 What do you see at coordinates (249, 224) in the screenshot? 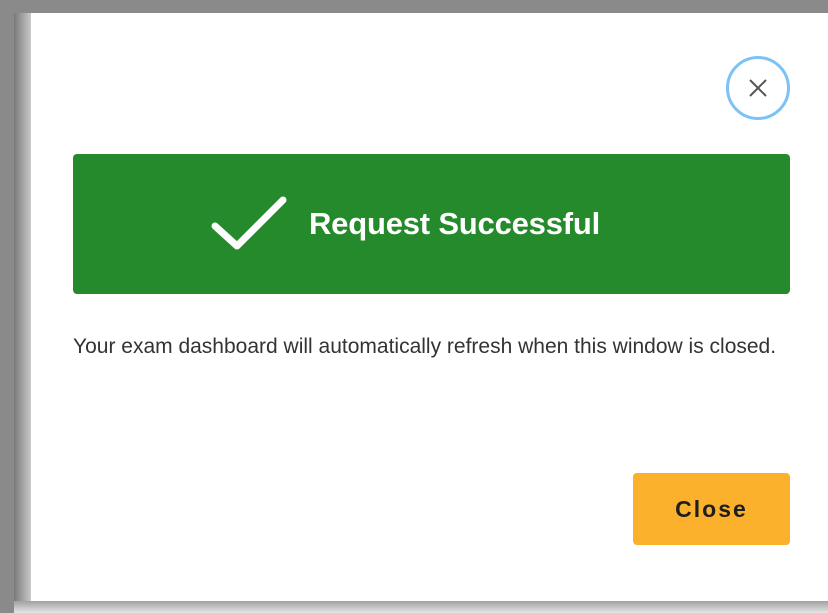
I see `checkmark-icon` at bounding box center [249, 224].